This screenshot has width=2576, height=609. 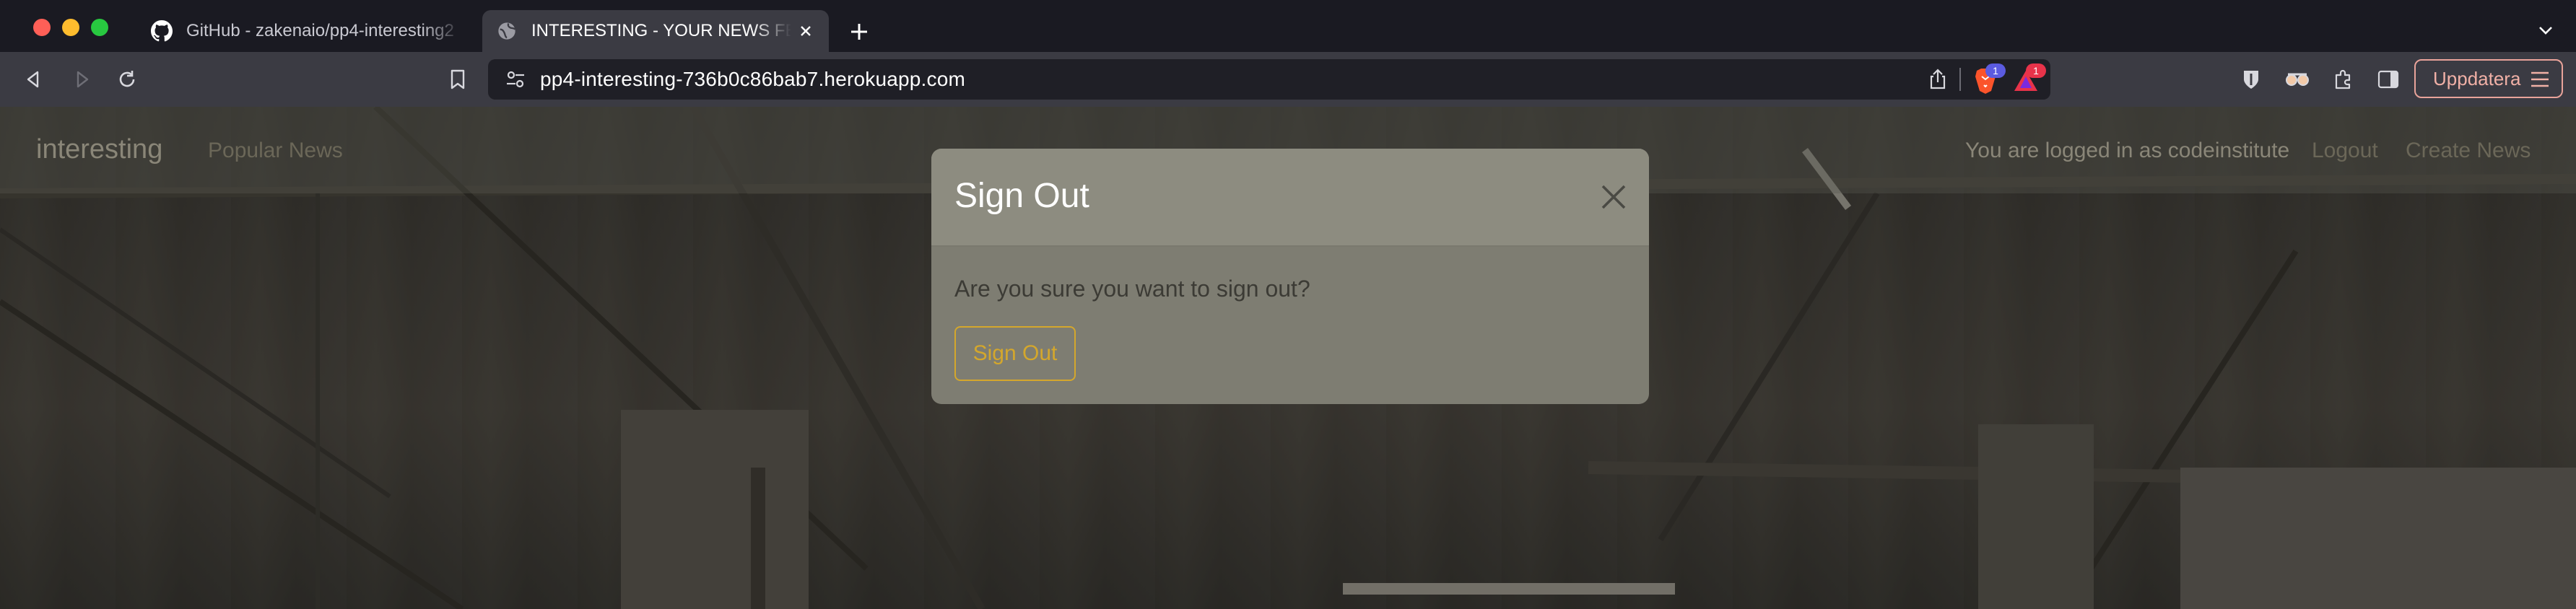 I want to click on new-tab-button, so click(x=859, y=31).